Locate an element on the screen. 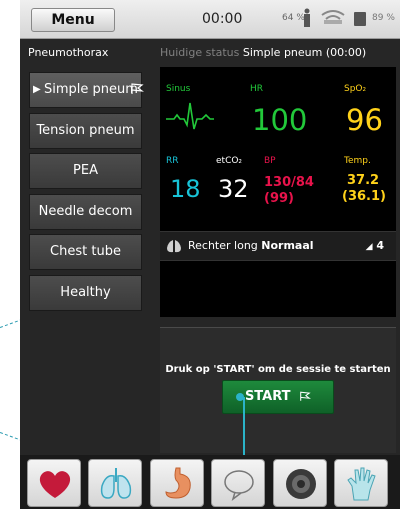 The image size is (405, 509). speech-bubble-icon is located at coordinates (239, 485).